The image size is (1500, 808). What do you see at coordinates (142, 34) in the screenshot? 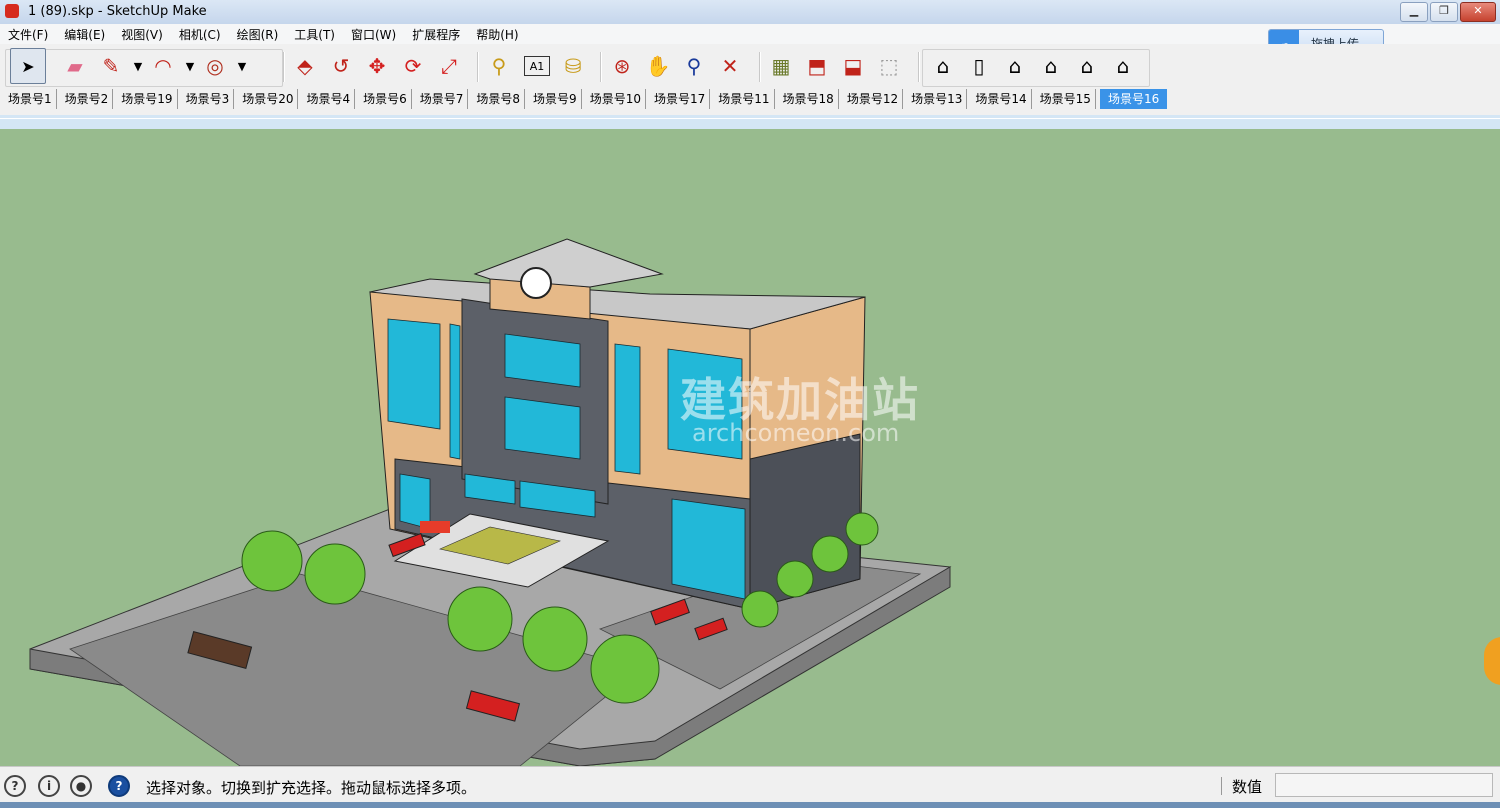
I see `menu-view: 视图(V)` at bounding box center [142, 34].